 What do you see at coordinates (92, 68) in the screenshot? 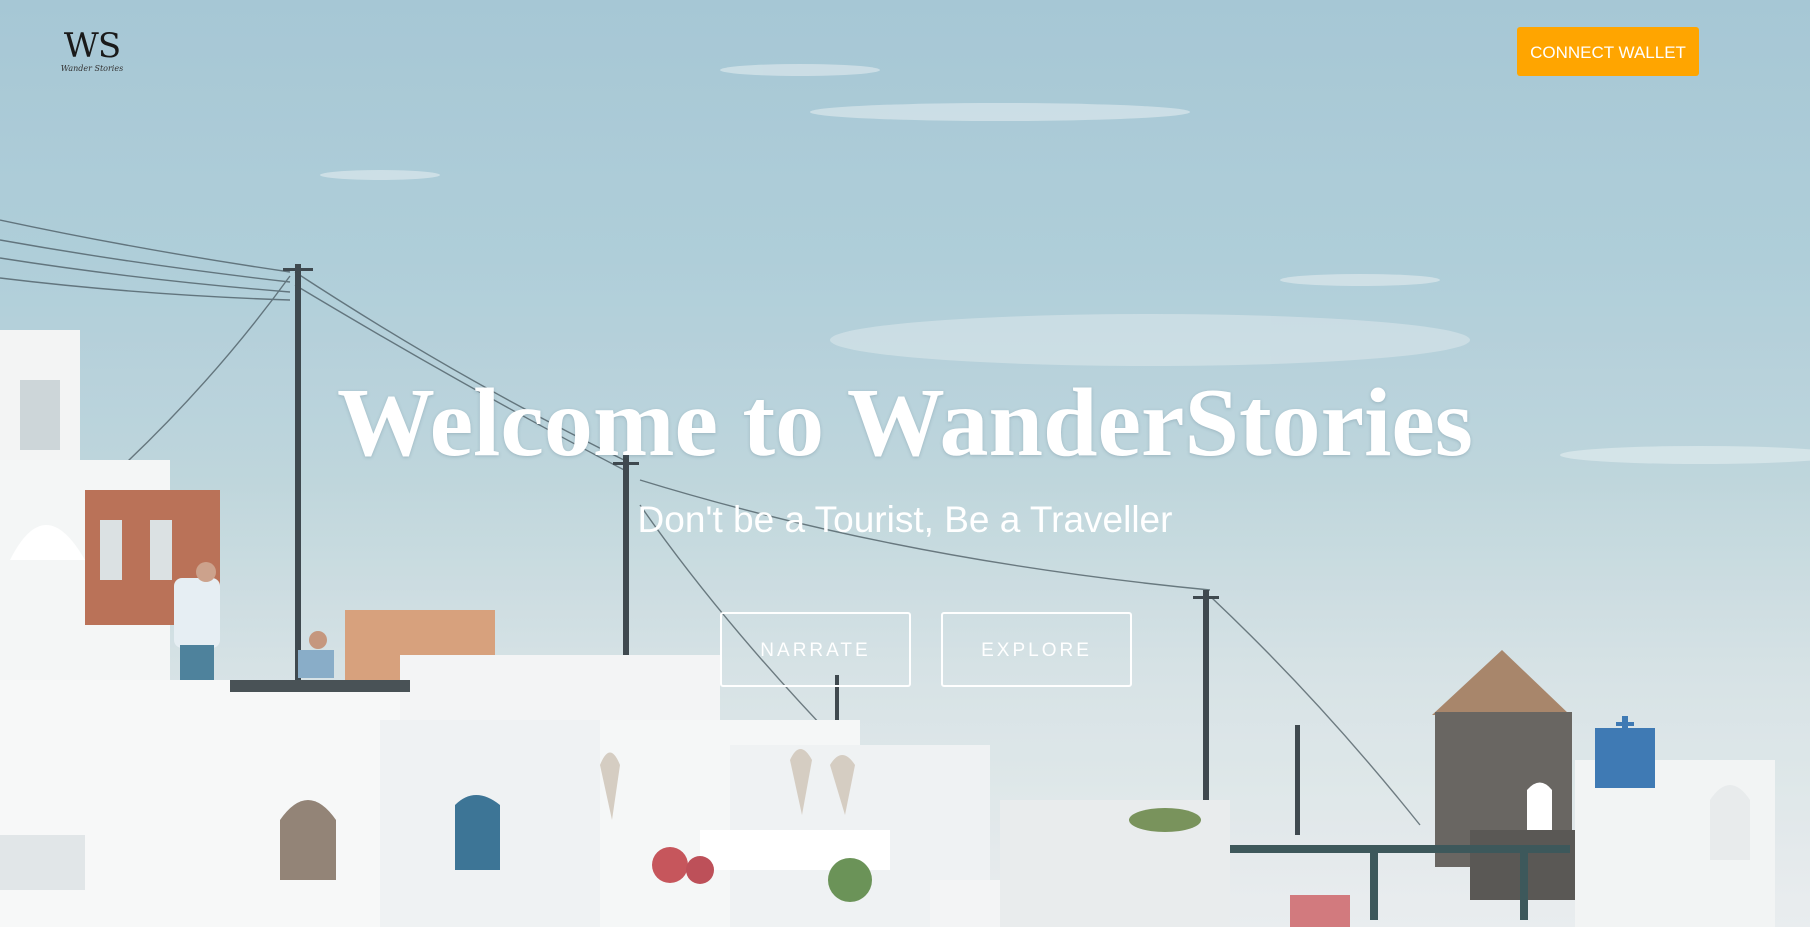
I see `logo-tagline: Wander Stories` at bounding box center [92, 68].